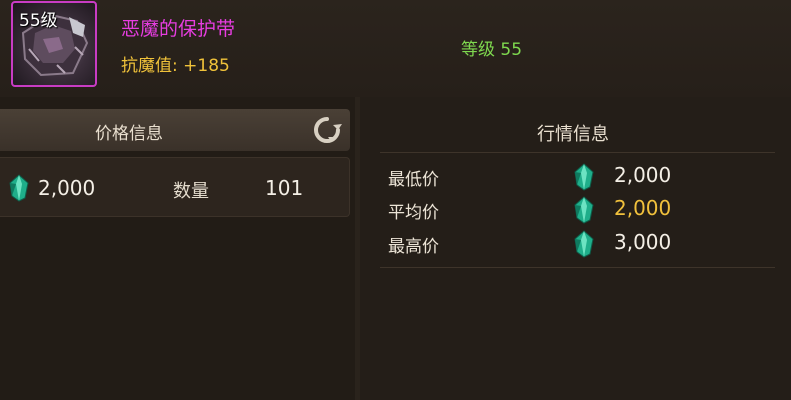 The height and width of the screenshot is (400, 791). What do you see at coordinates (38, 21) in the screenshot?
I see `item-level-badge: 55级` at bounding box center [38, 21].